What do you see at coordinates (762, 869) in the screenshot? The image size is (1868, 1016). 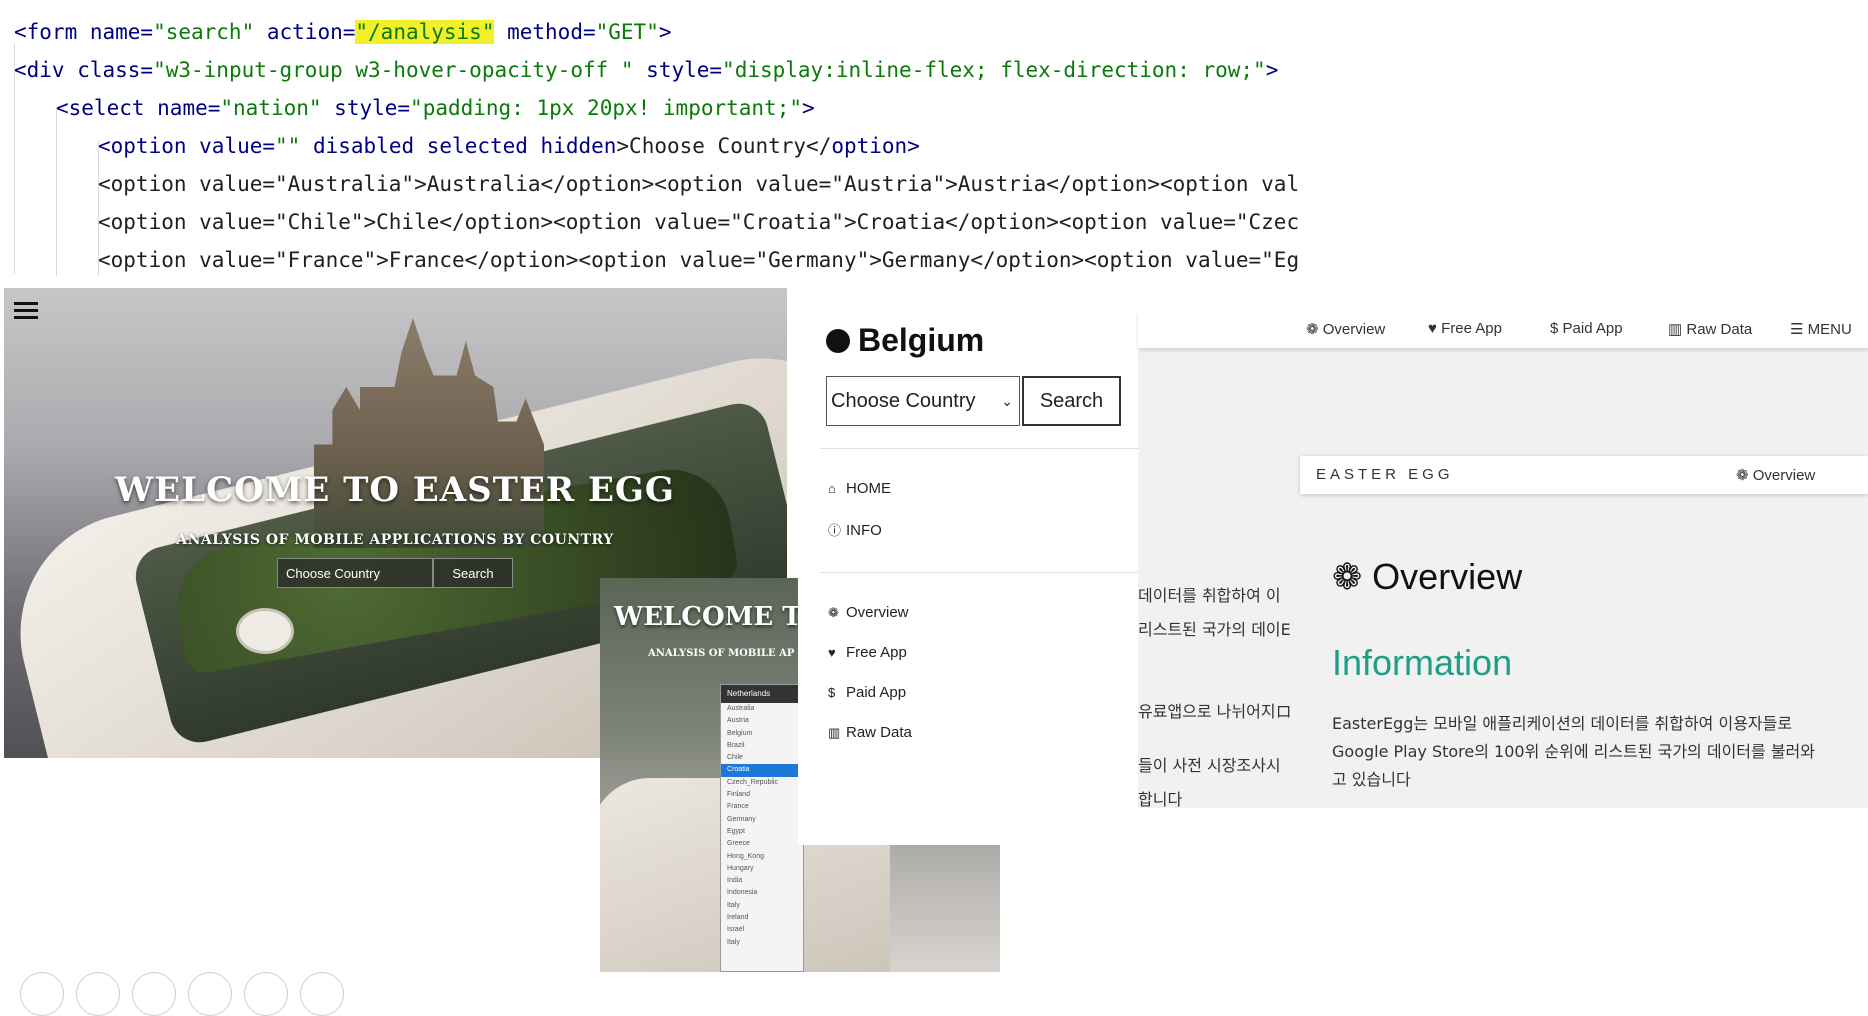 I see `dropdown-option: Hungary` at bounding box center [762, 869].